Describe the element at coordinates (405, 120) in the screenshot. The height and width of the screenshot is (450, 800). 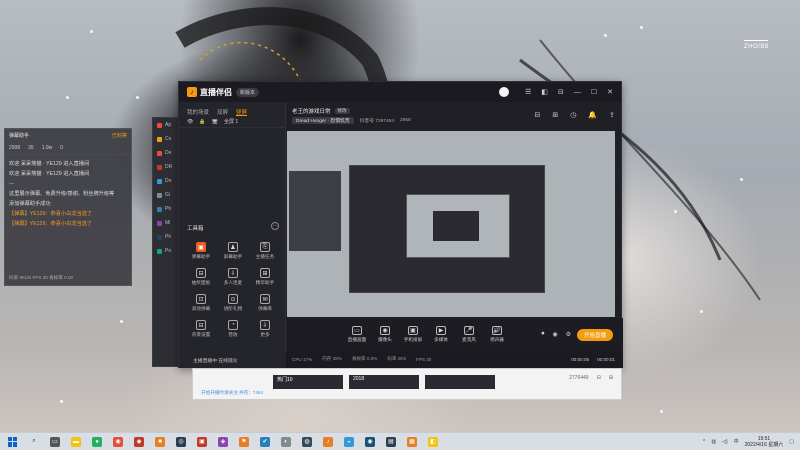
I see `fans-count: 2958` at that location.